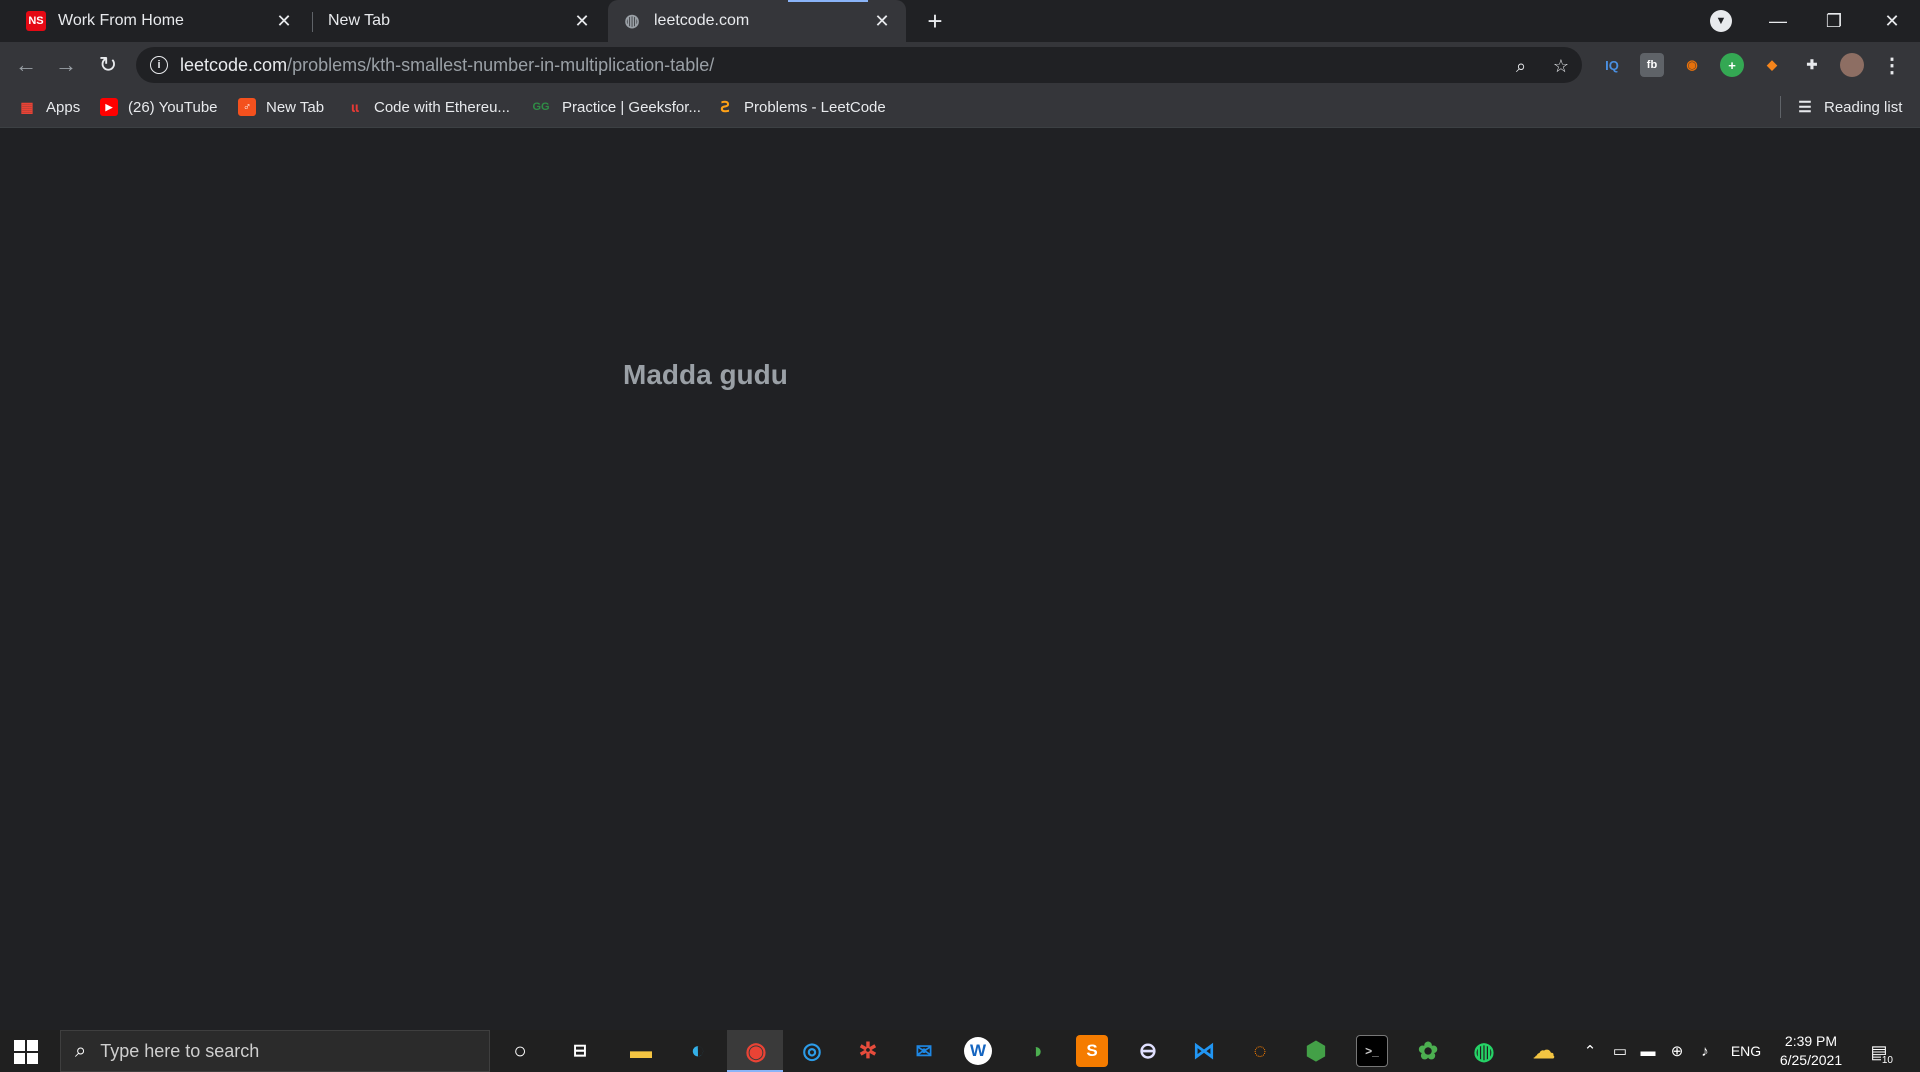  I want to click on geeksforgeeks-icon: GG, so click(541, 107).